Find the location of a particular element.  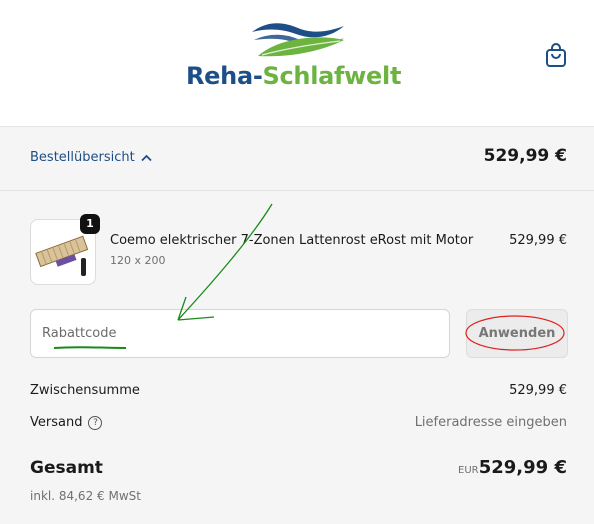

shopping-bag-icon is located at coordinates (556, 55).